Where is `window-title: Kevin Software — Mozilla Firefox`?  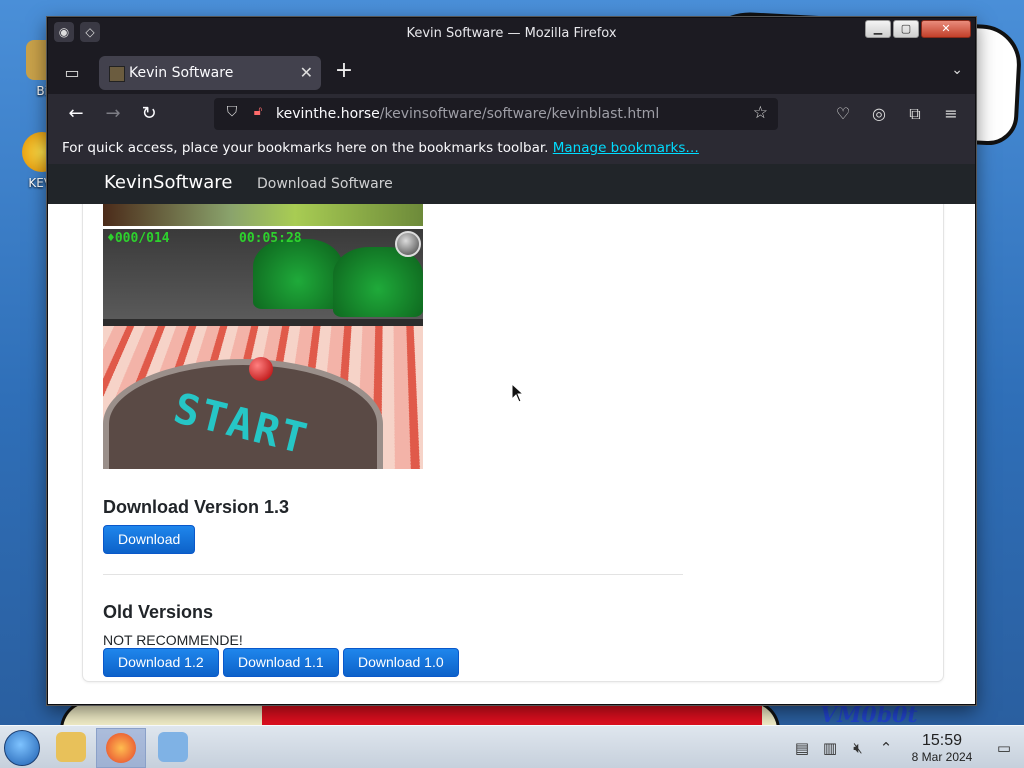
window-title: Kevin Software — Mozilla Firefox is located at coordinates (511, 33).